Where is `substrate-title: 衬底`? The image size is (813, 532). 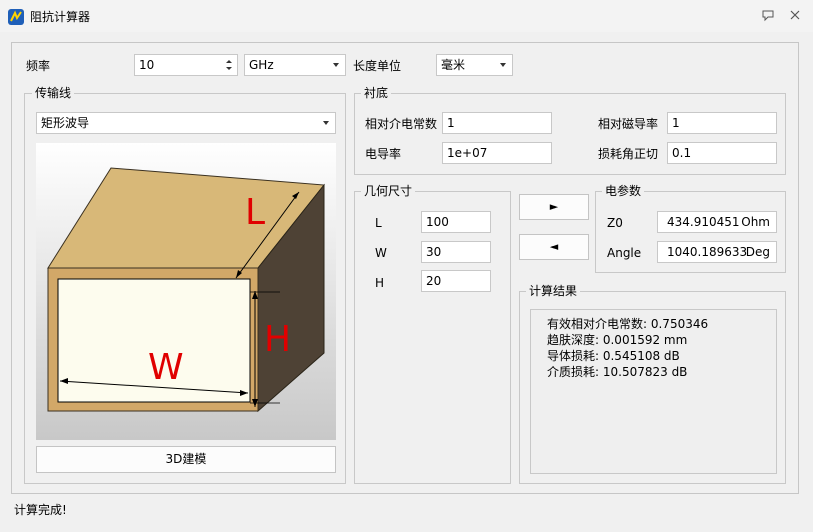
substrate-title: 衬底 is located at coordinates (376, 93).